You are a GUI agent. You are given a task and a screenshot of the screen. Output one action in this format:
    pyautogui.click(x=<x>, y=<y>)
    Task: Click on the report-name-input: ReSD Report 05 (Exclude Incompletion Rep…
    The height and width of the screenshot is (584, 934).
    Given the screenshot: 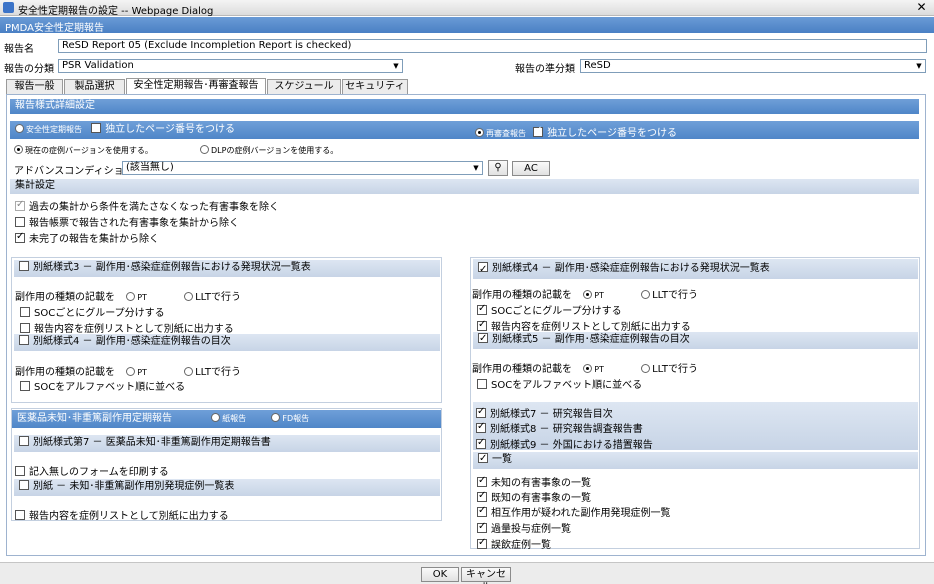 What is the action you would take?
    pyautogui.click(x=492, y=46)
    